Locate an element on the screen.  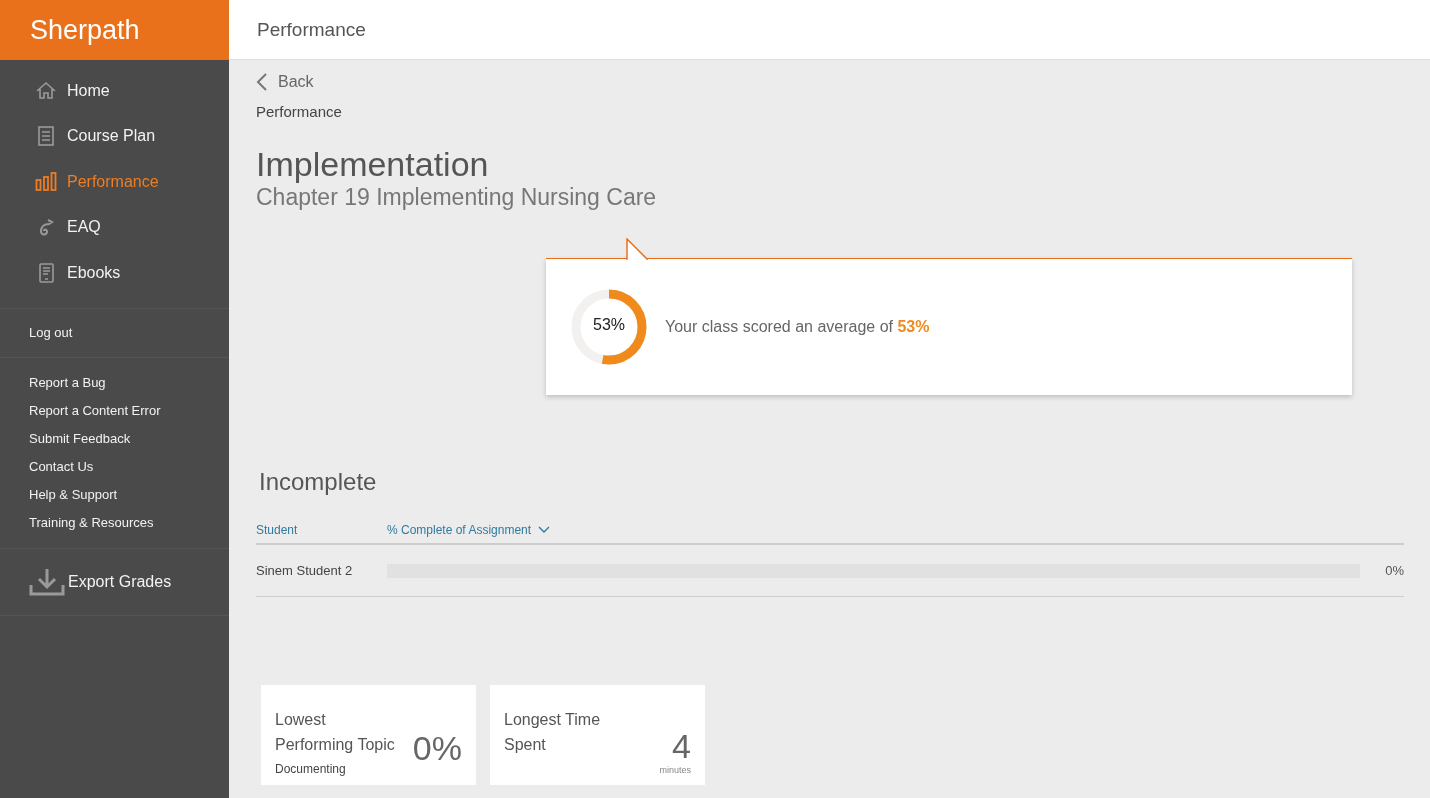
nav-item: Home is located at coordinates (55, 91).